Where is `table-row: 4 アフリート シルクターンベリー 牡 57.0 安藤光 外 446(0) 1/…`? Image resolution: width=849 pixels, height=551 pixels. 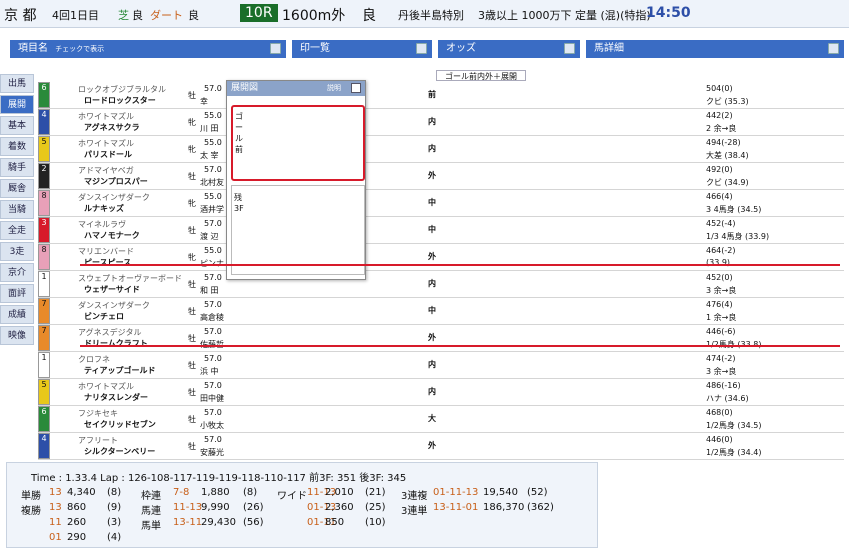
table-row: 4 アフリート シルクターンベリー 牡 57.0 安藤光 外 446(0) 1/… is located at coordinates (441, 446).